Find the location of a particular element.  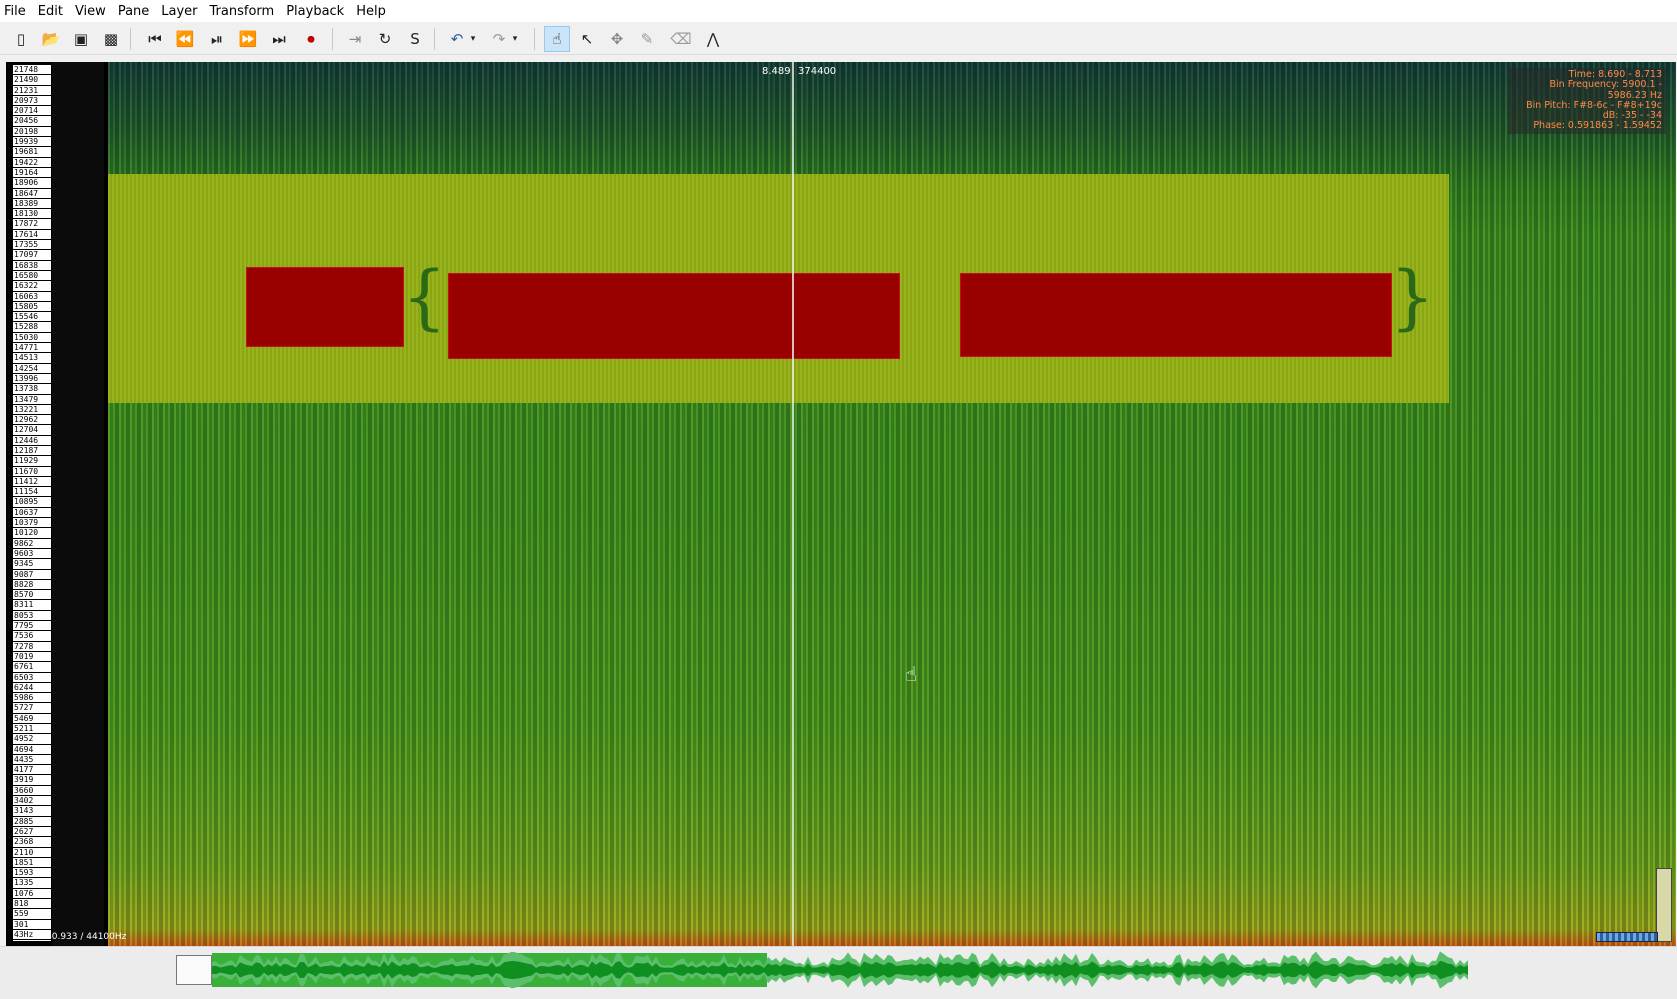

frequency-tick-label: 9345 is located at coordinates (32, 564).